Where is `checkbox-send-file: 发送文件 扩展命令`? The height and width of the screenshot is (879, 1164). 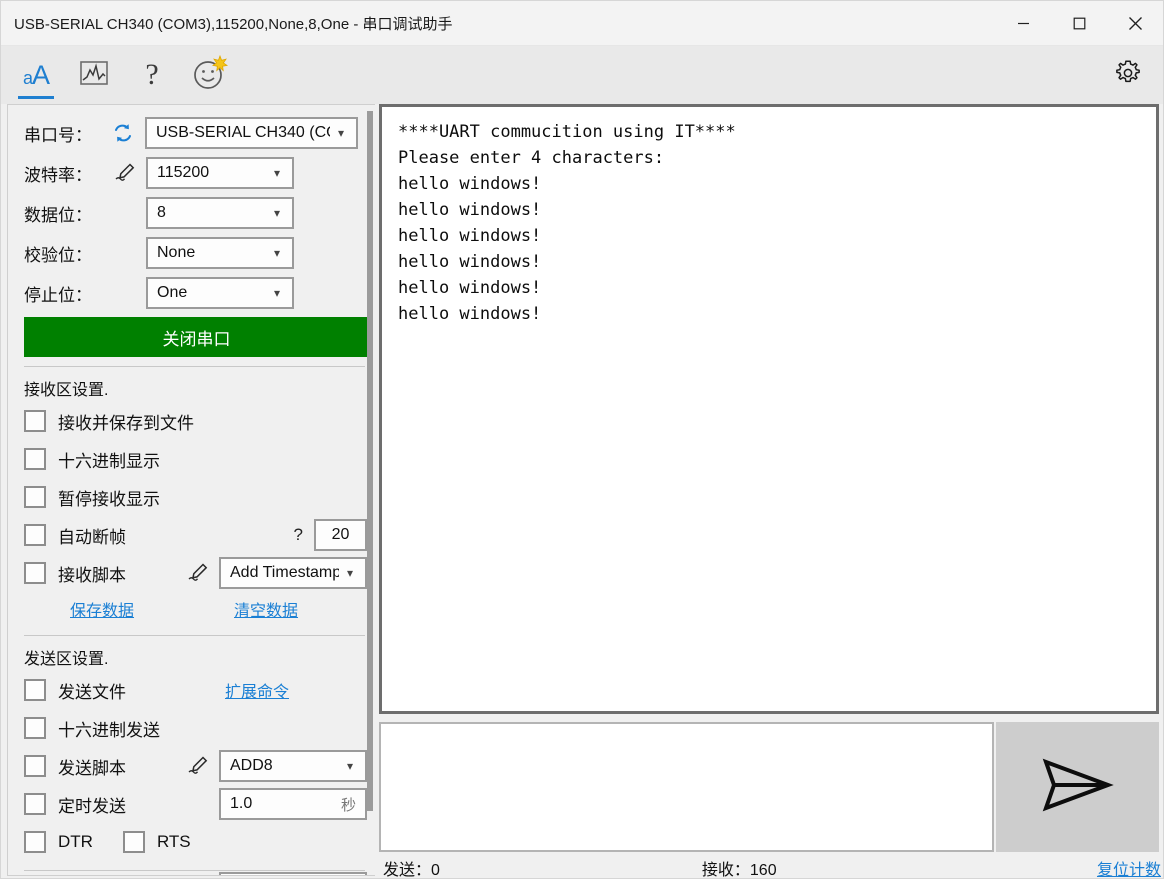
checkbox-send-file: 发送文件 扩展命令 is located at coordinates (191, 690).